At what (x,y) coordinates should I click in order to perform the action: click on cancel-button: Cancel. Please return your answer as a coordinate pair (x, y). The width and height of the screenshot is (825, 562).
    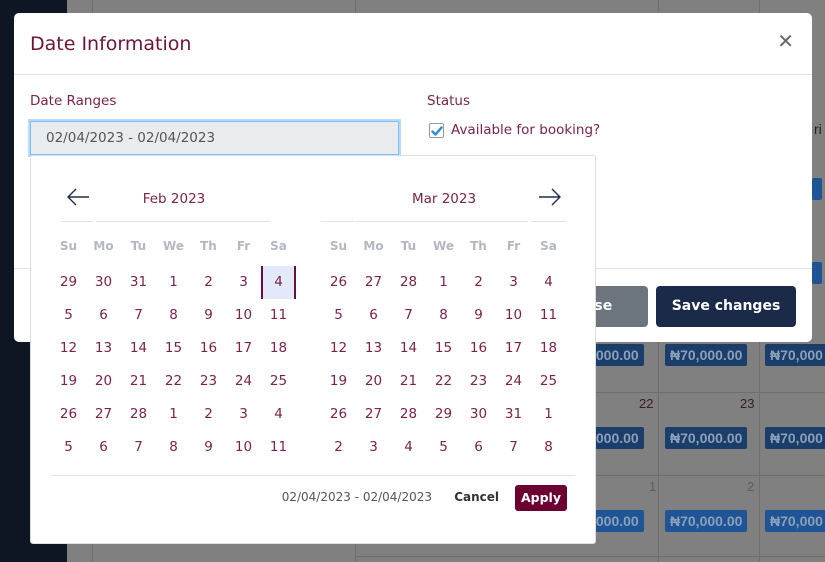
    Looking at the image, I should click on (476, 497).